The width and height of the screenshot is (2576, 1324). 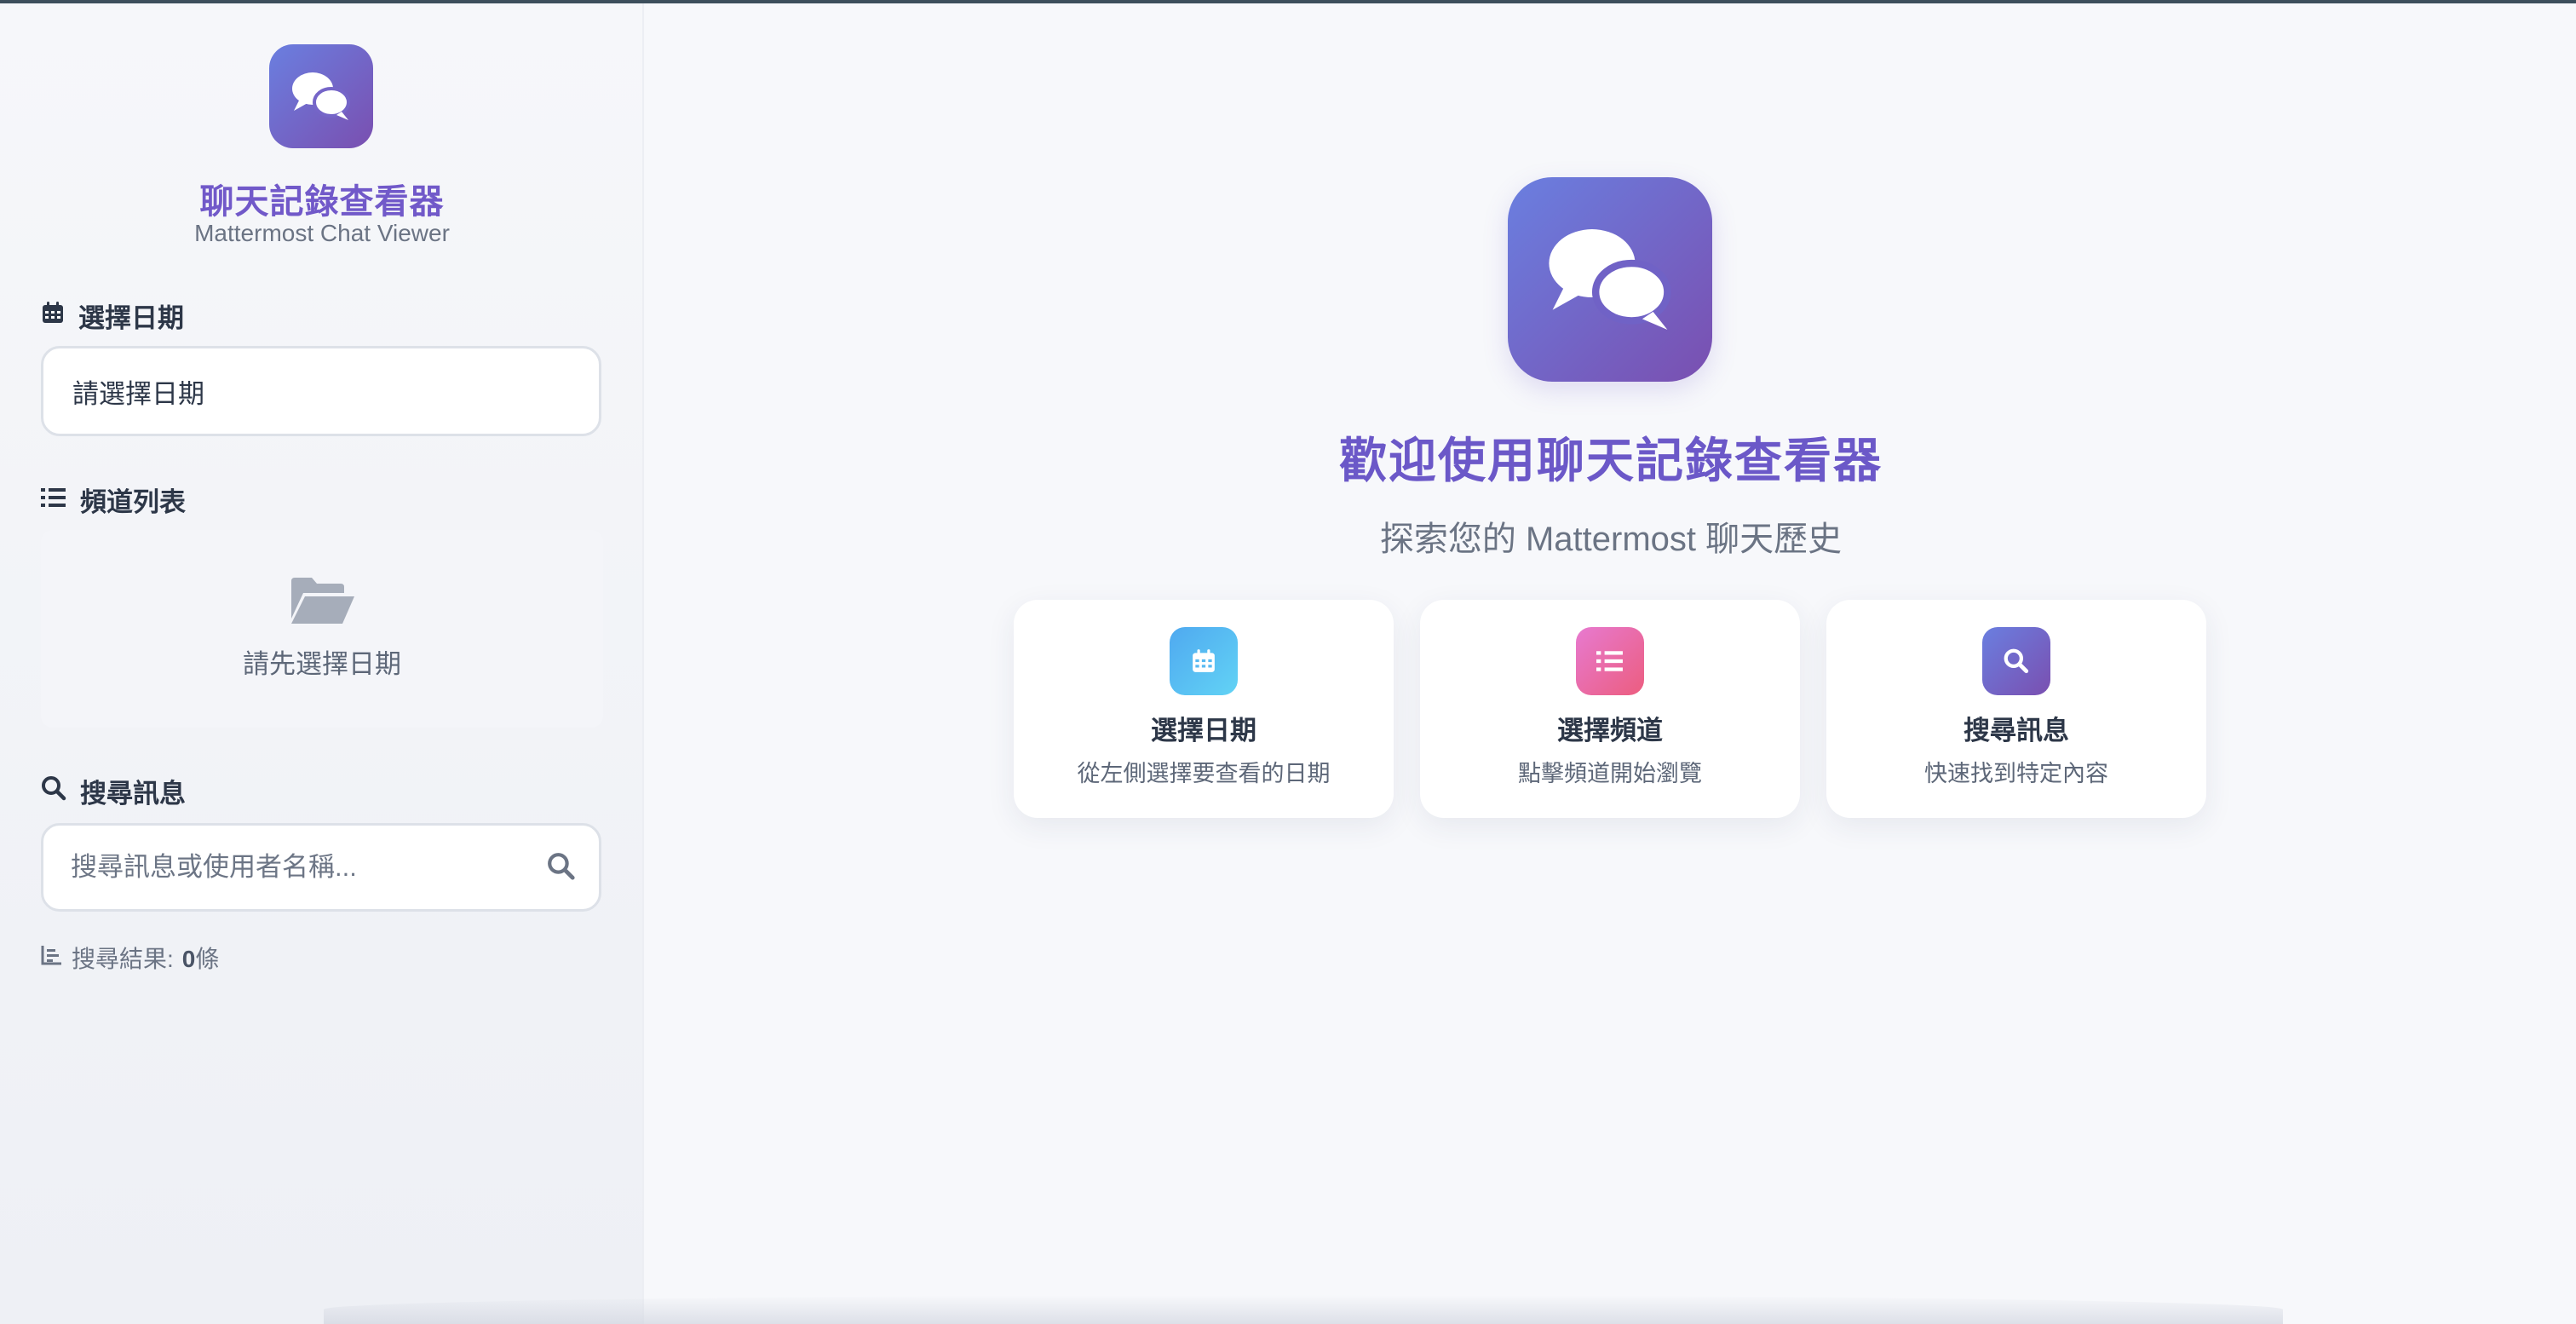 What do you see at coordinates (1610, 709) in the screenshot?
I see `feature-card-select-channel: 選擇頻道 點擊頻道開始瀏覽` at bounding box center [1610, 709].